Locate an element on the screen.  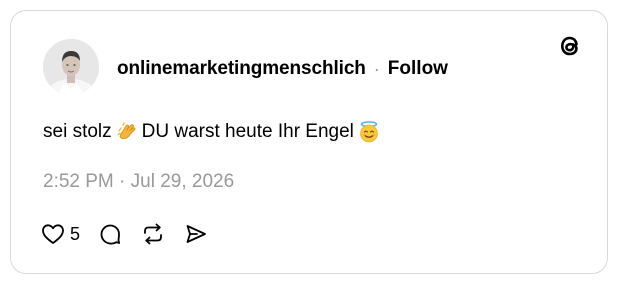
post-header: onlinemarketingmenschlich · Follow is located at coordinates (282, 69).